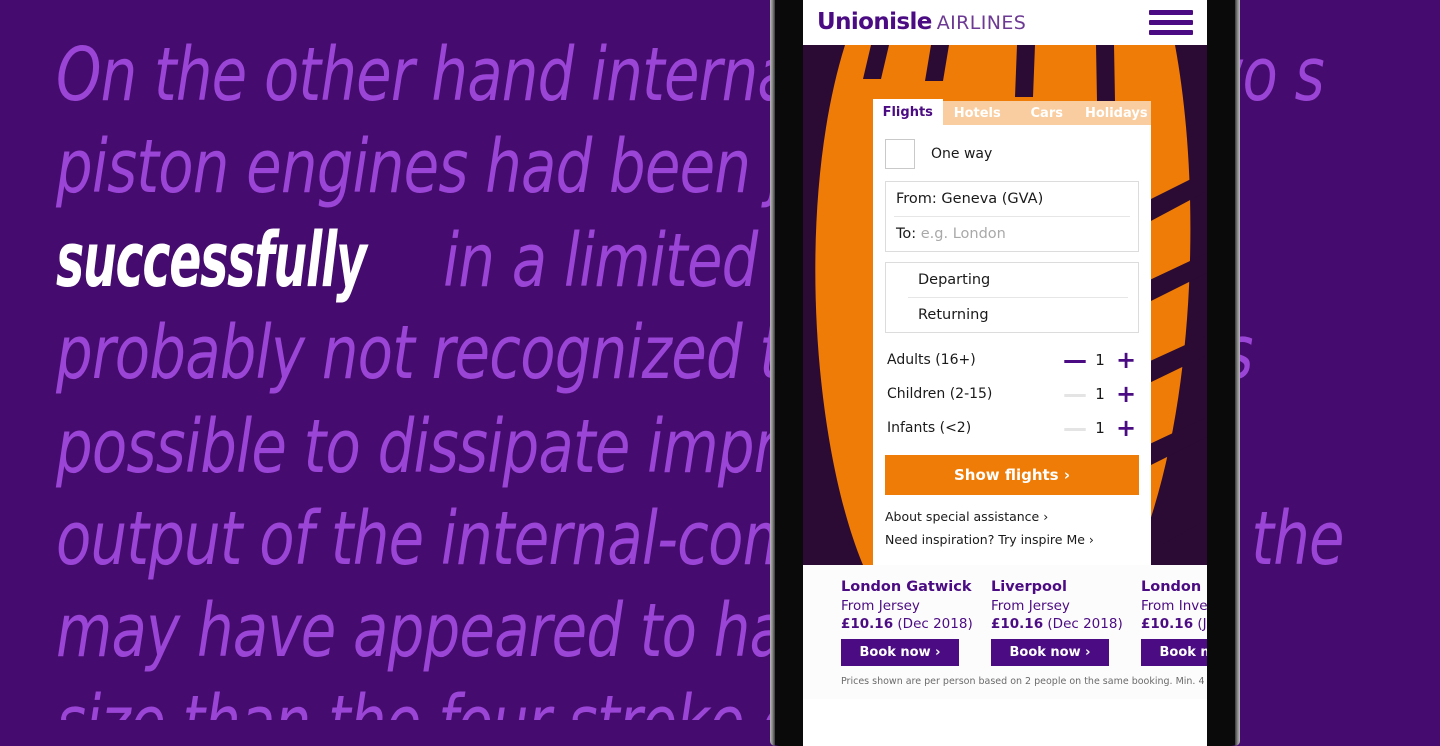 Image resolution: width=1440 pixels, height=746 pixels. What do you see at coordinates (900, 154) in the screenshot?
I see `one-way-checkbox` at bounding box center [900, 154].